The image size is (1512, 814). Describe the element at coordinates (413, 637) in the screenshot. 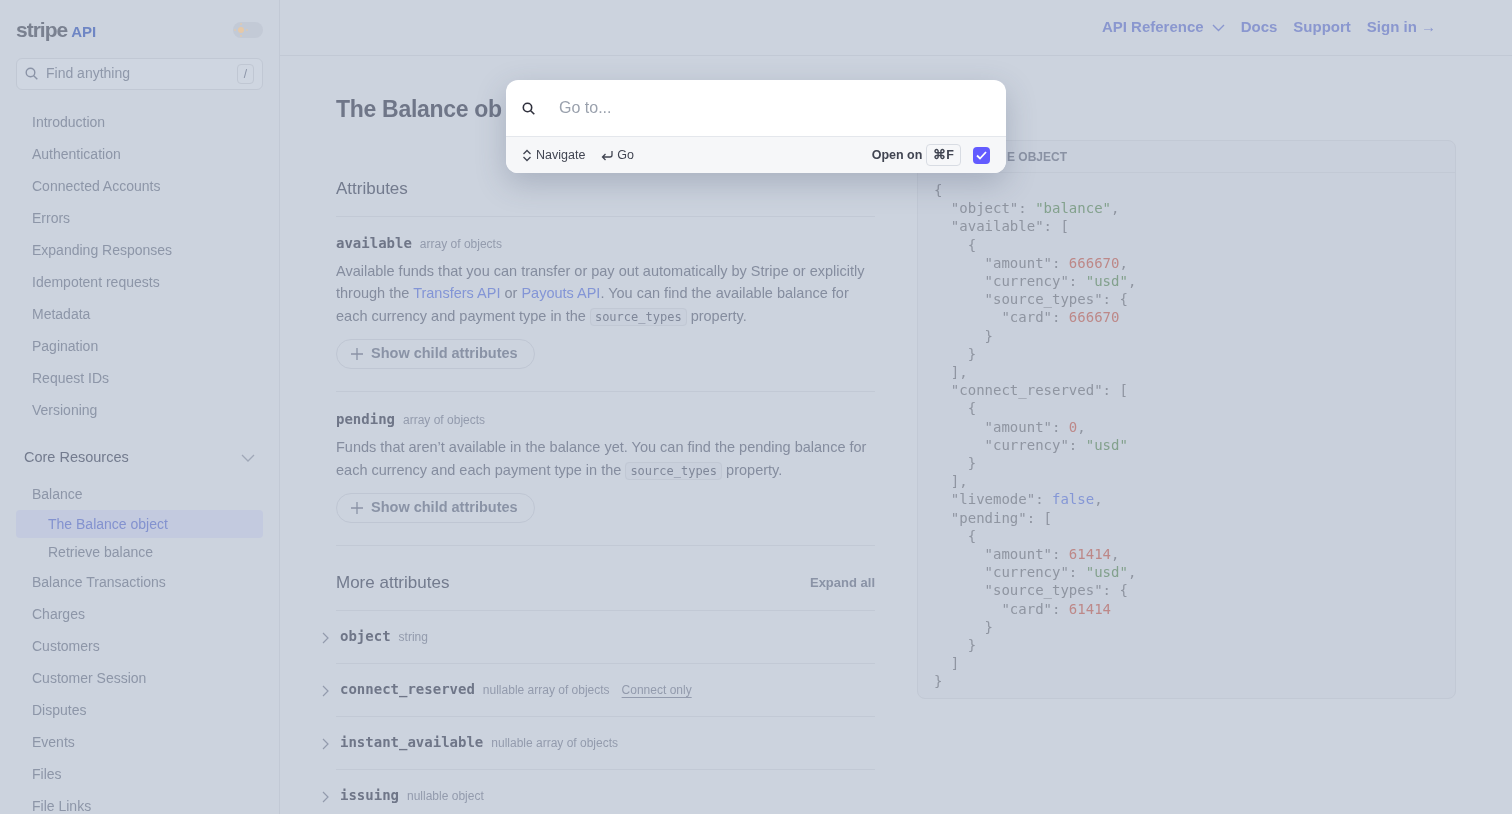

I see `attribute-type: string` at that location.